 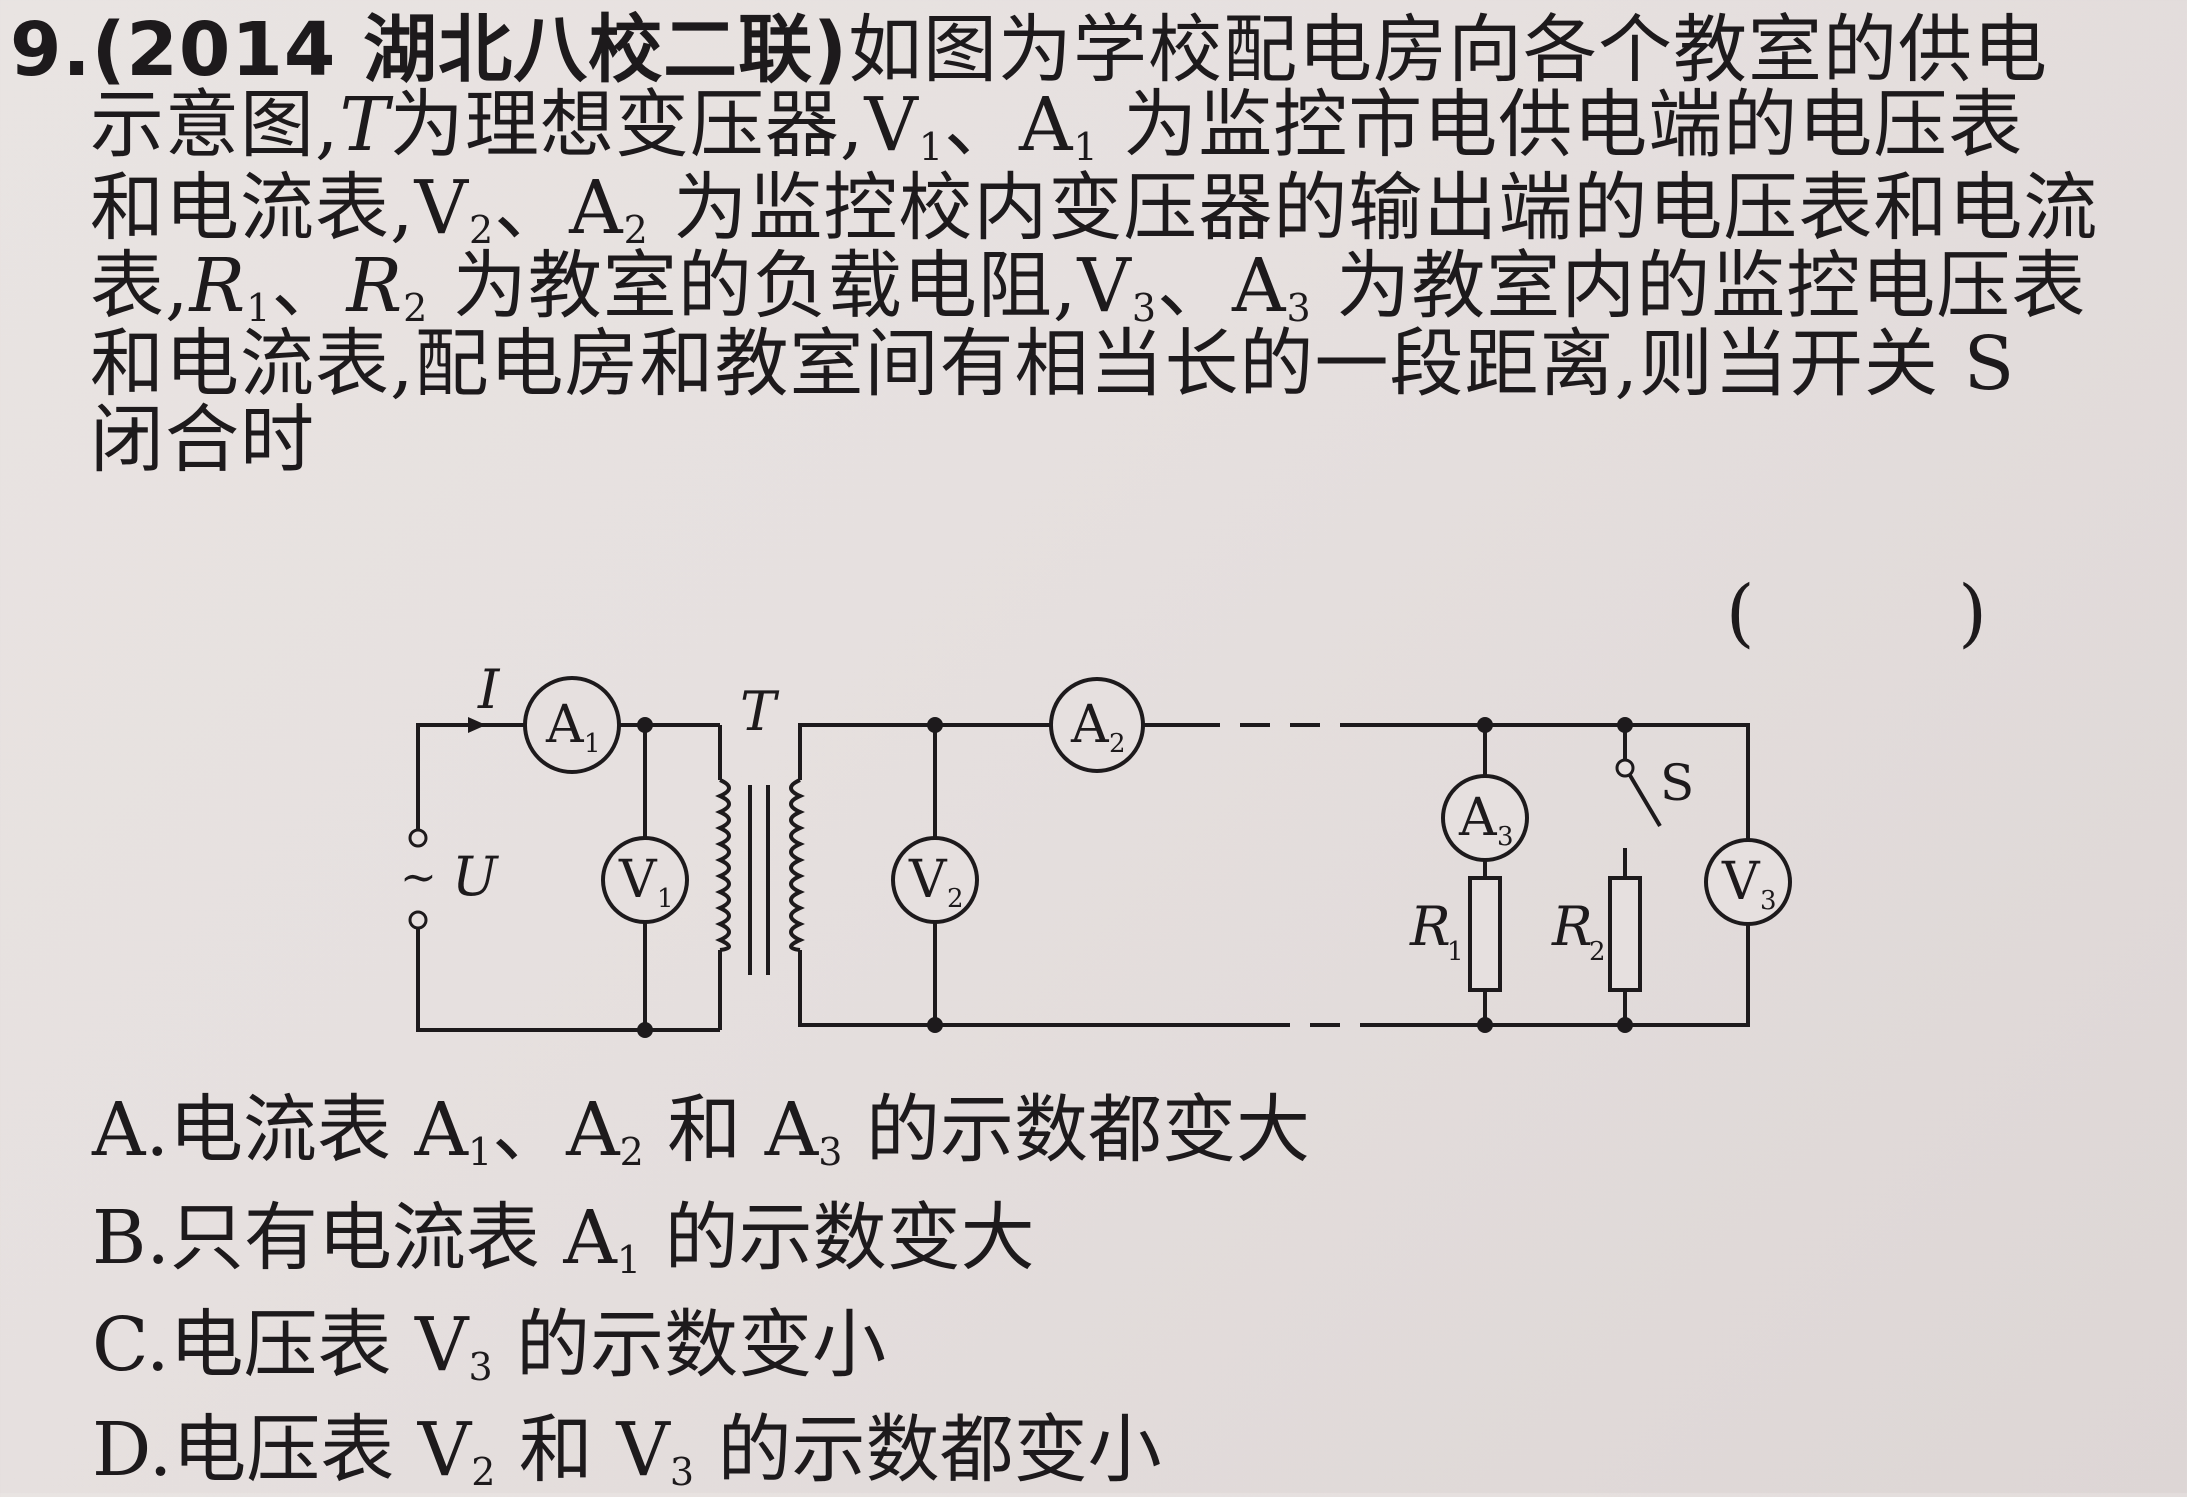 What do you see at coordinates (1741, 882) in the screenshot?
I see `voltmeter-v3-letter: V` at bounding box center [1741, 882].